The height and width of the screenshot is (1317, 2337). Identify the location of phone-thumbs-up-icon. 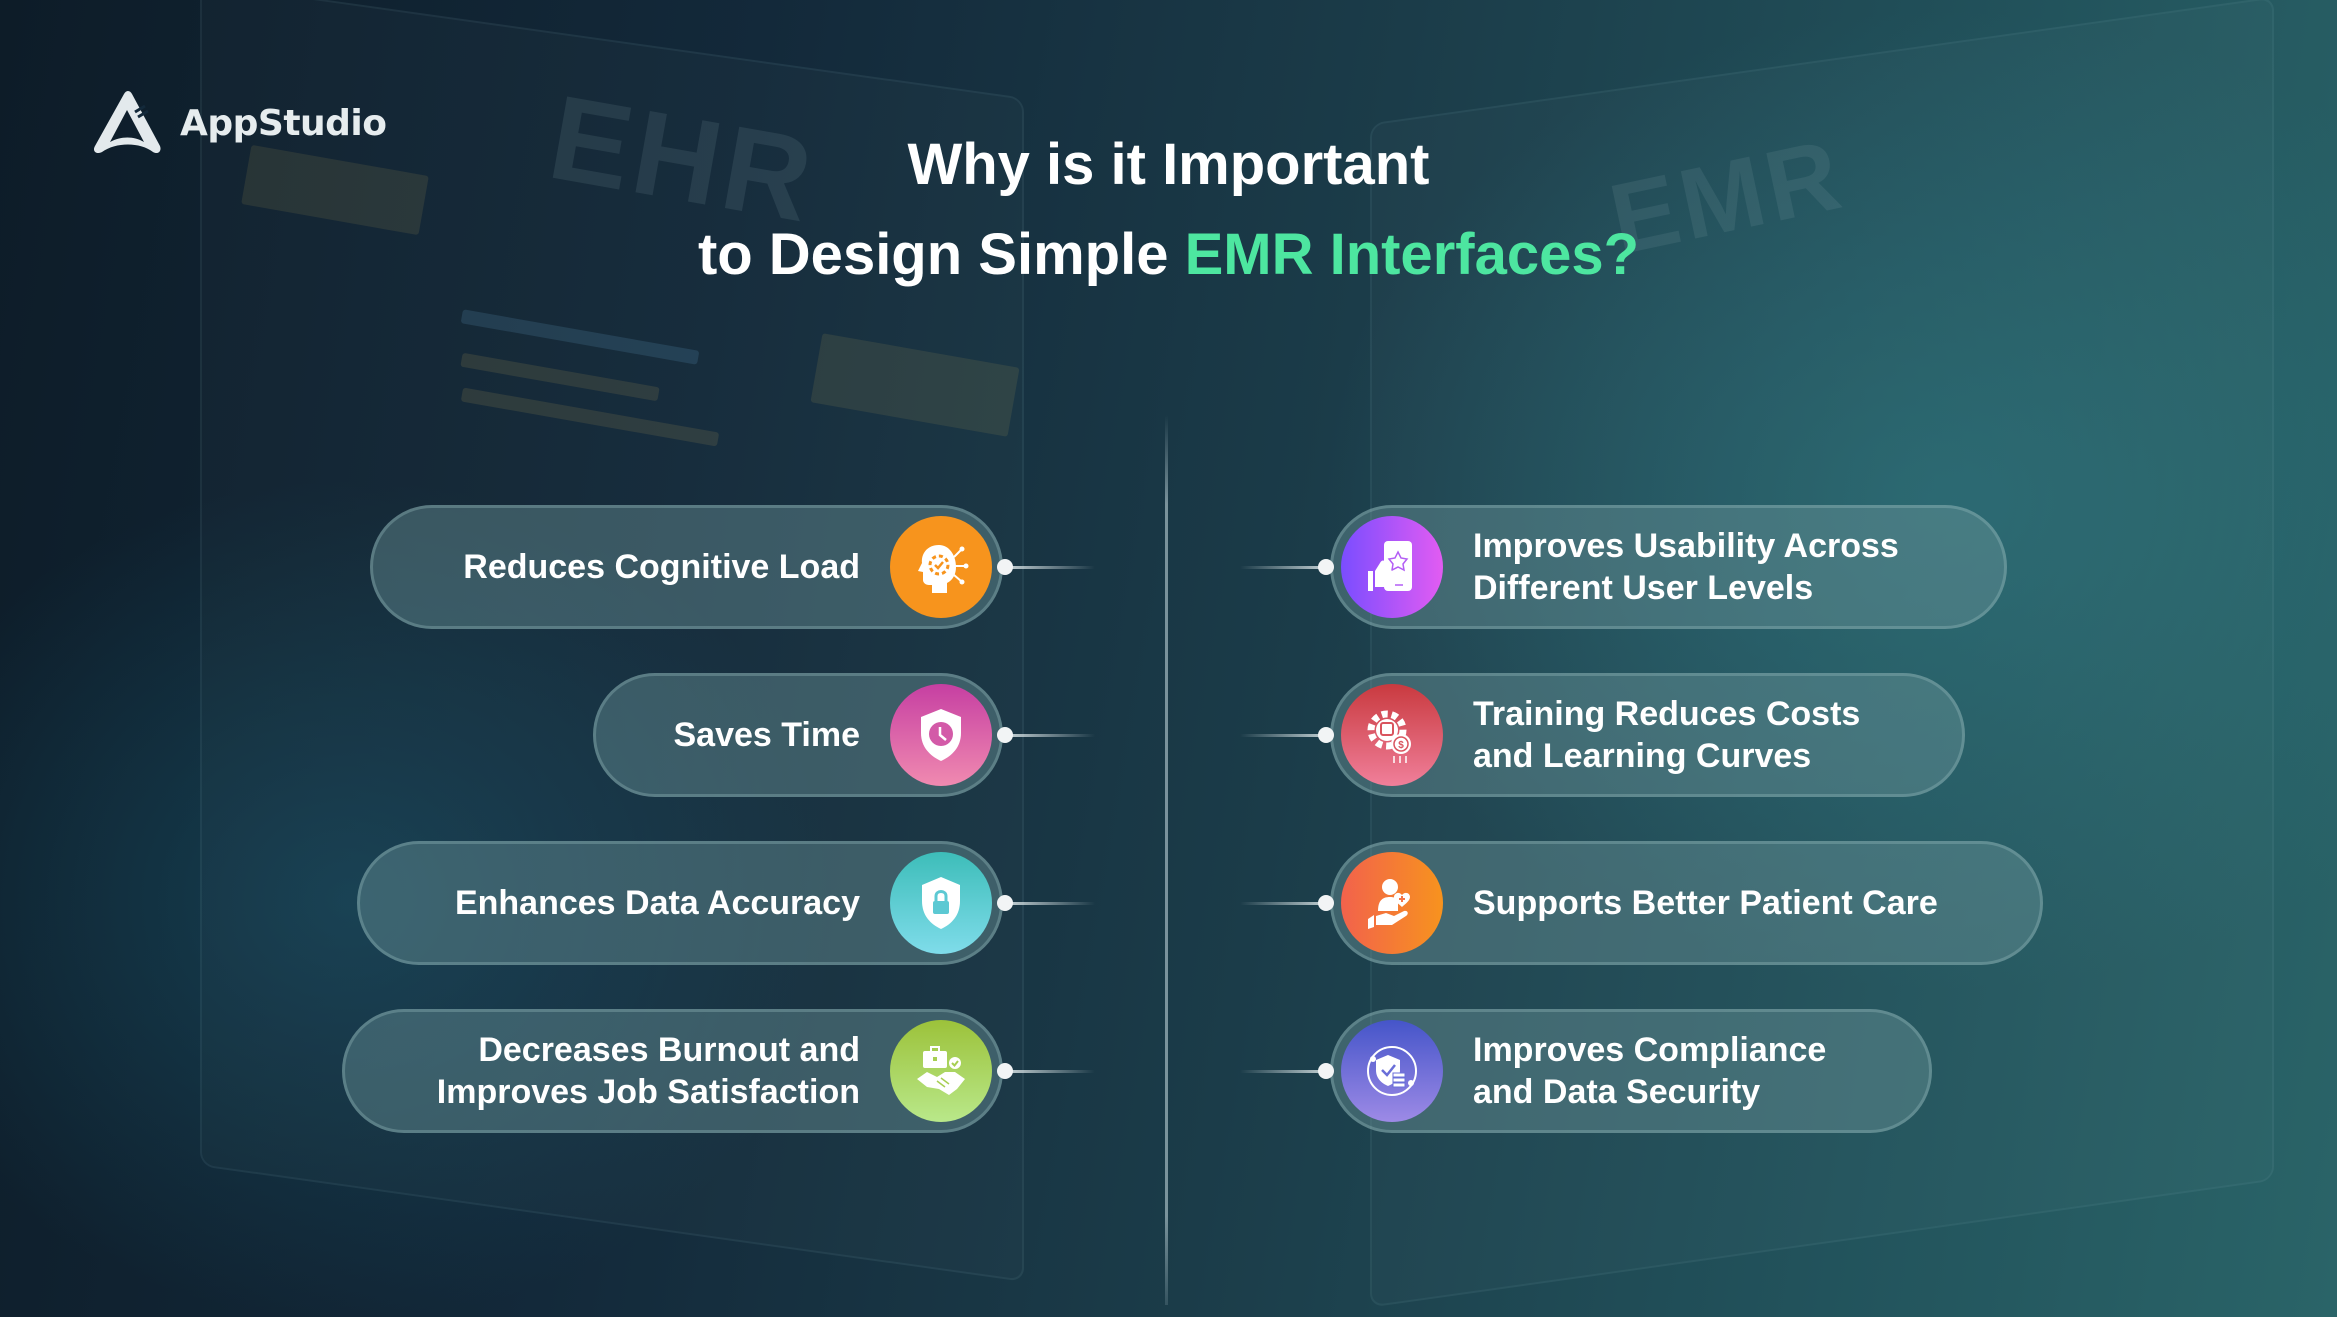
(1392, 567).